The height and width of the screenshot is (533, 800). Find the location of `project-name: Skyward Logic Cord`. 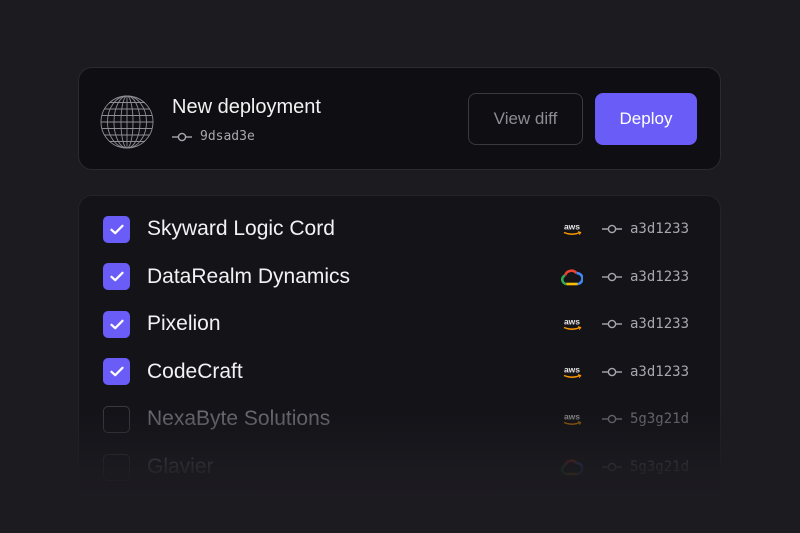

project-name: Skyward Logic Cord is located at coordinates (241, 228).